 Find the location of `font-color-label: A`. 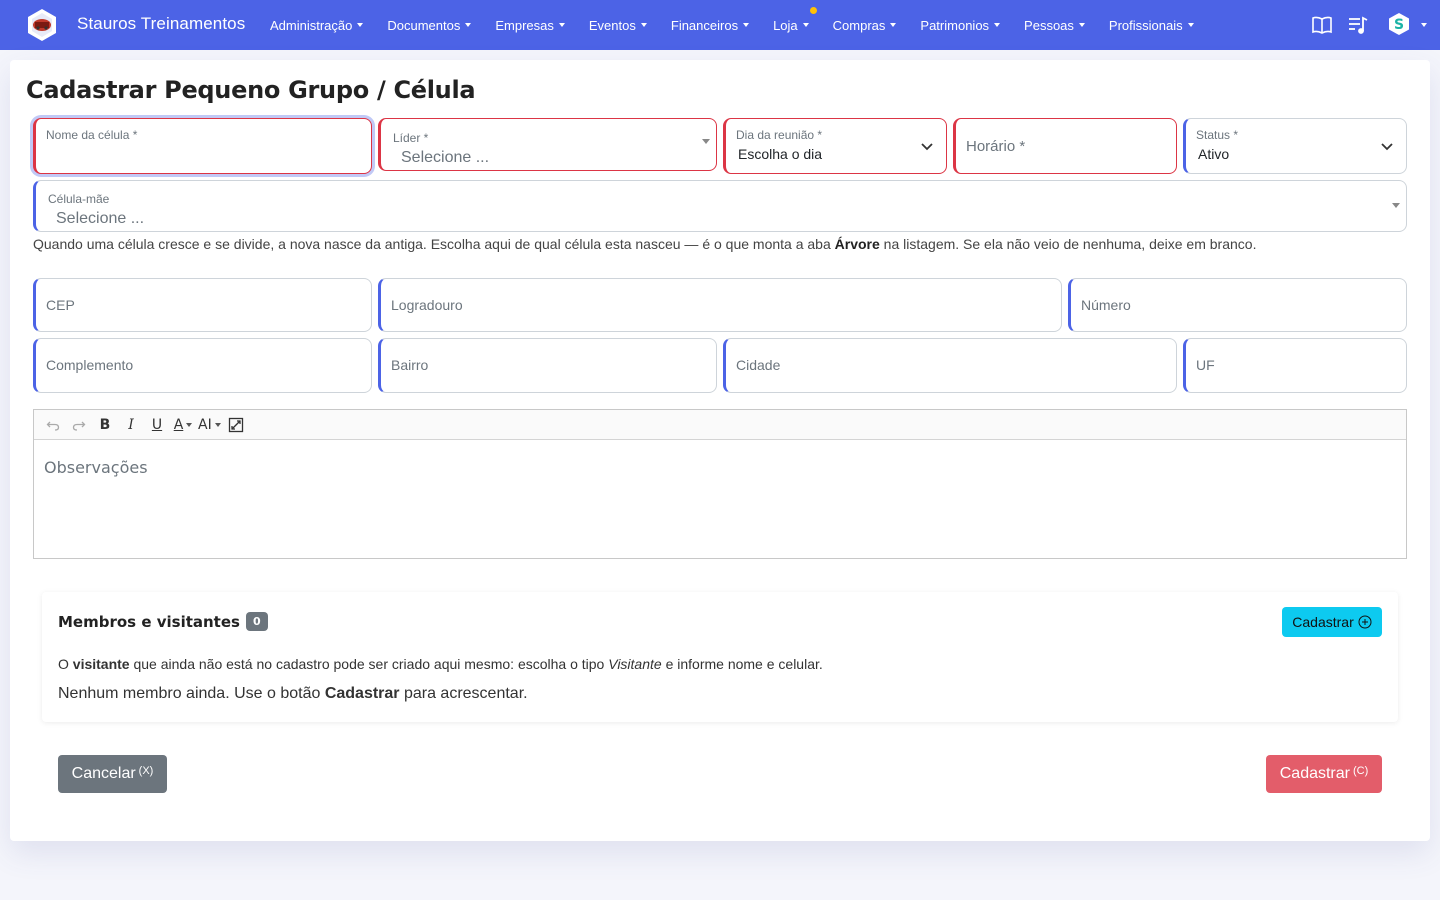

font-color-label: A is located at coordinates (178, 424).